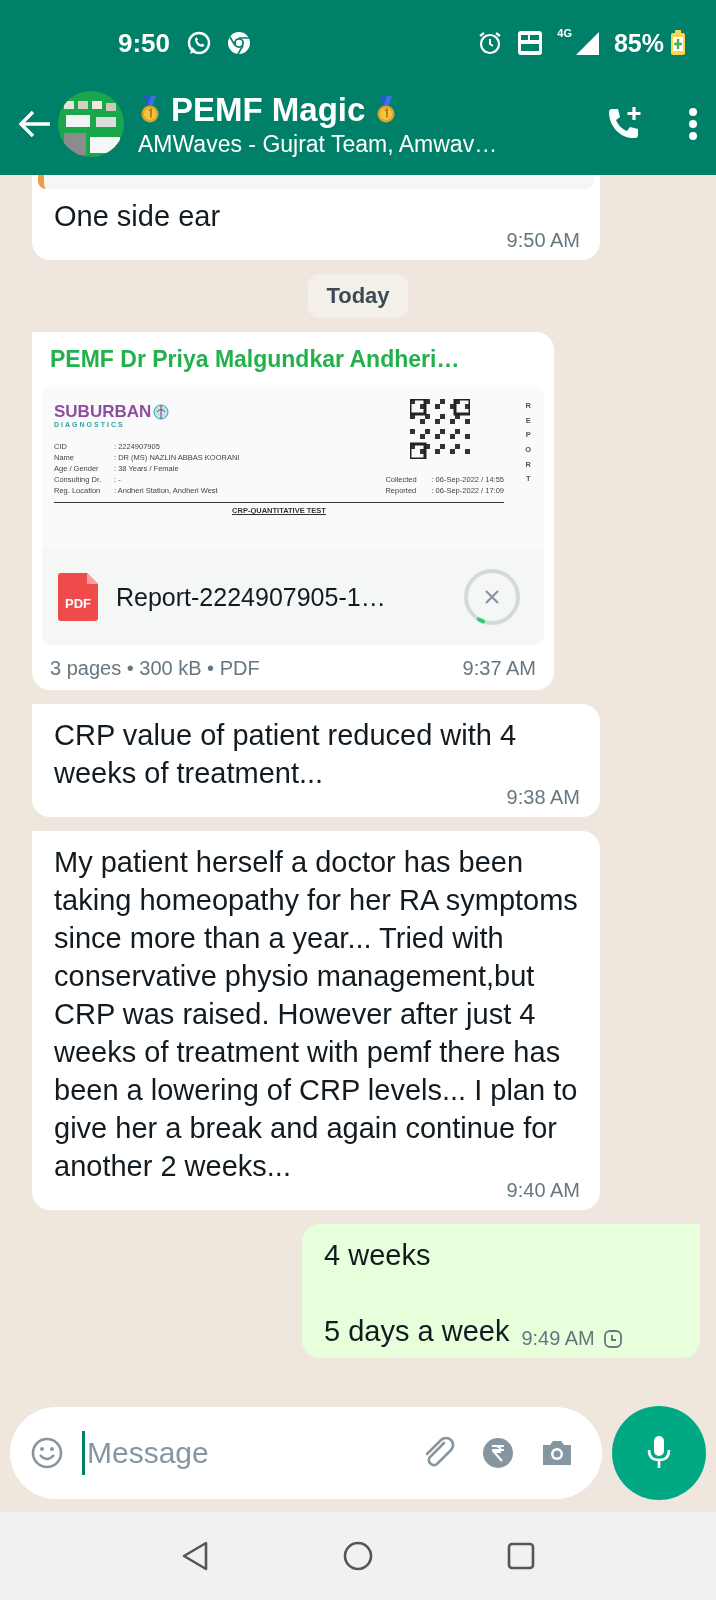 This screenshot has height=1600, width=716. Describe the element at coordinates (543, 240) in the screenshot. I see `message-time: 9:50 AM` at that location.